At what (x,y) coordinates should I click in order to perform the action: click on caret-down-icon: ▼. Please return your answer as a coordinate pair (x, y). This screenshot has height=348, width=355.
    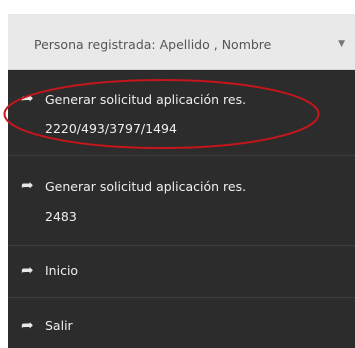
    Looking at the image, I should click on (341, 44).